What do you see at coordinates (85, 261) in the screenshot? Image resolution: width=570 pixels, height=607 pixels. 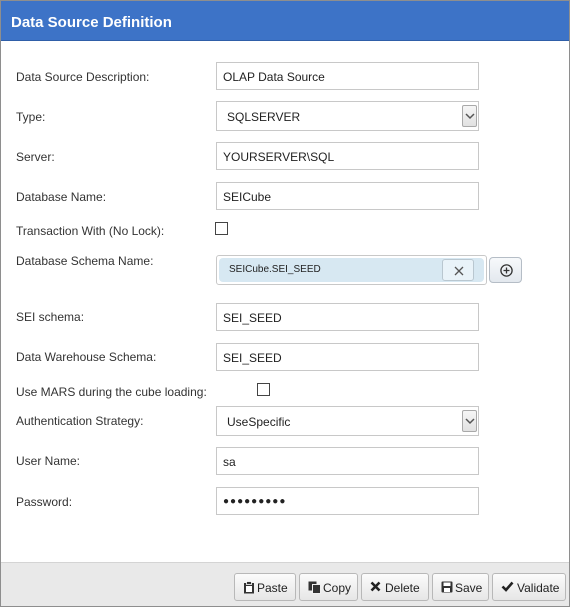 I see `schema-label: Database Schema Name:` at bounding box center [85, 261].